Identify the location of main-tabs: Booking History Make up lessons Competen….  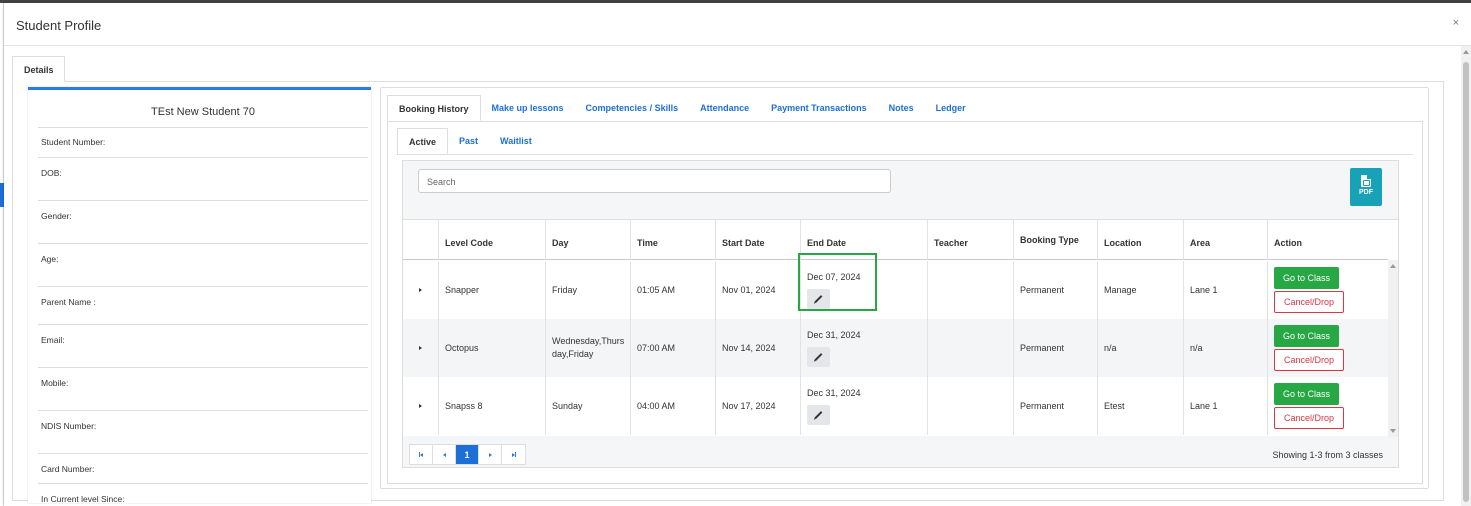
(682, 108).